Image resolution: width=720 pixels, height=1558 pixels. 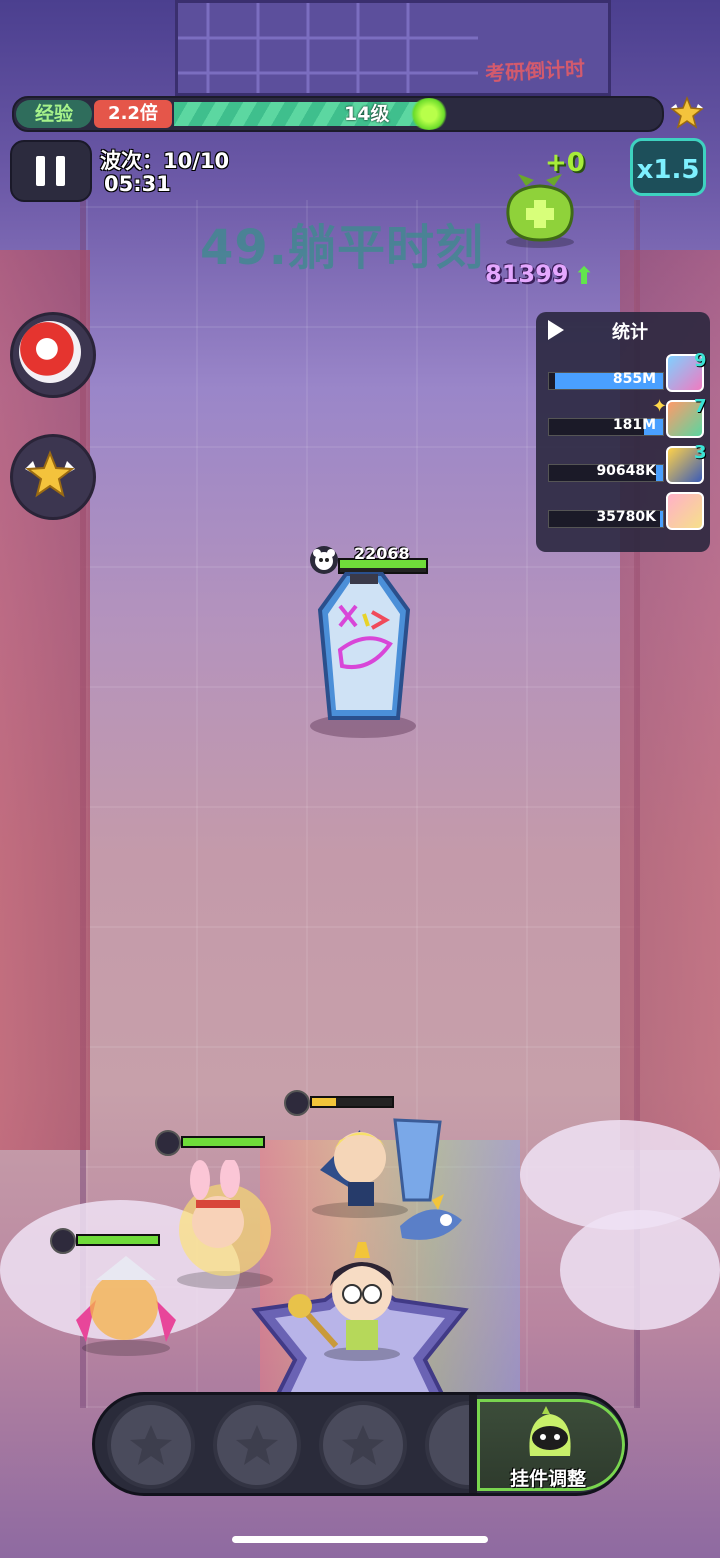 What do you see at coordinates (382, 553) in the screenshot?
I see `boss-hp-value: 22068` at bounding box center [382, 553].